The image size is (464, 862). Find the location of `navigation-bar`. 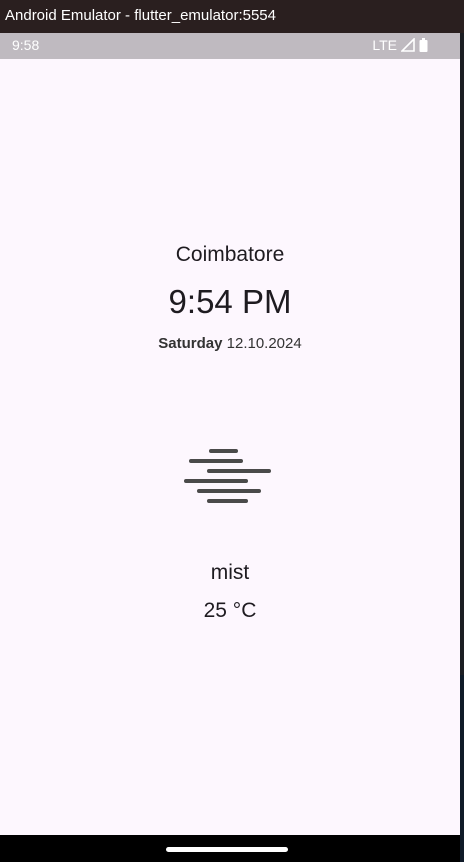

navigation-bar is located at coordinates (230, 848).